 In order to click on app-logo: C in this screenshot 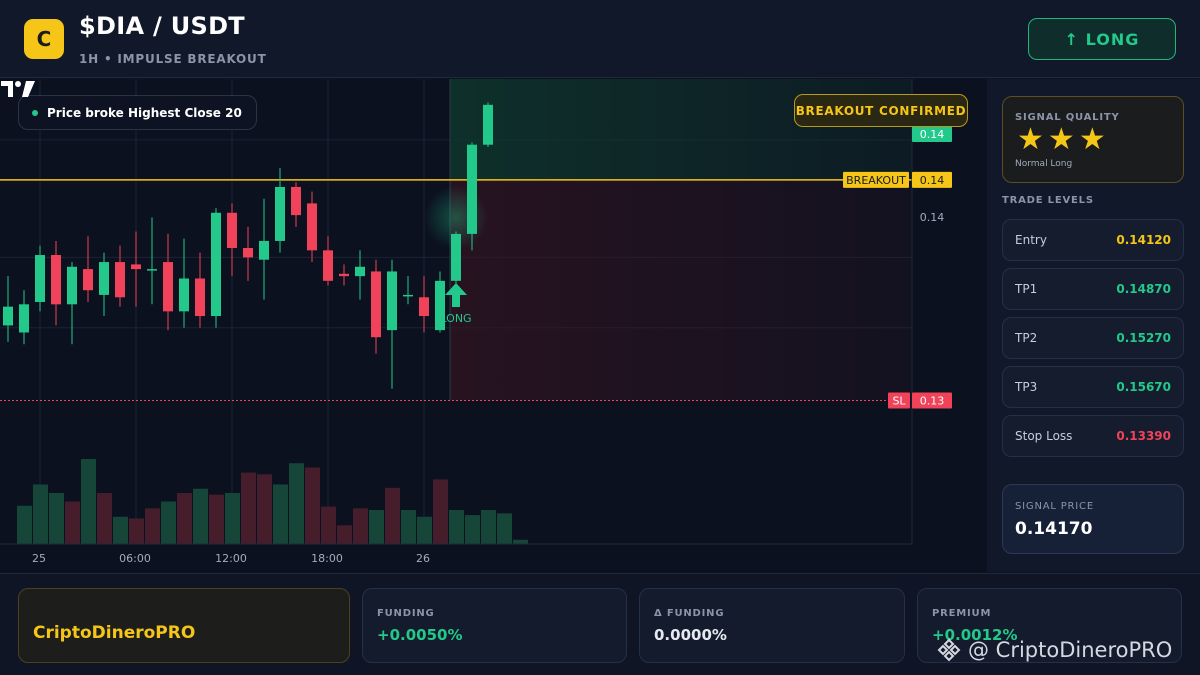, I will do `click(44, 39)`.